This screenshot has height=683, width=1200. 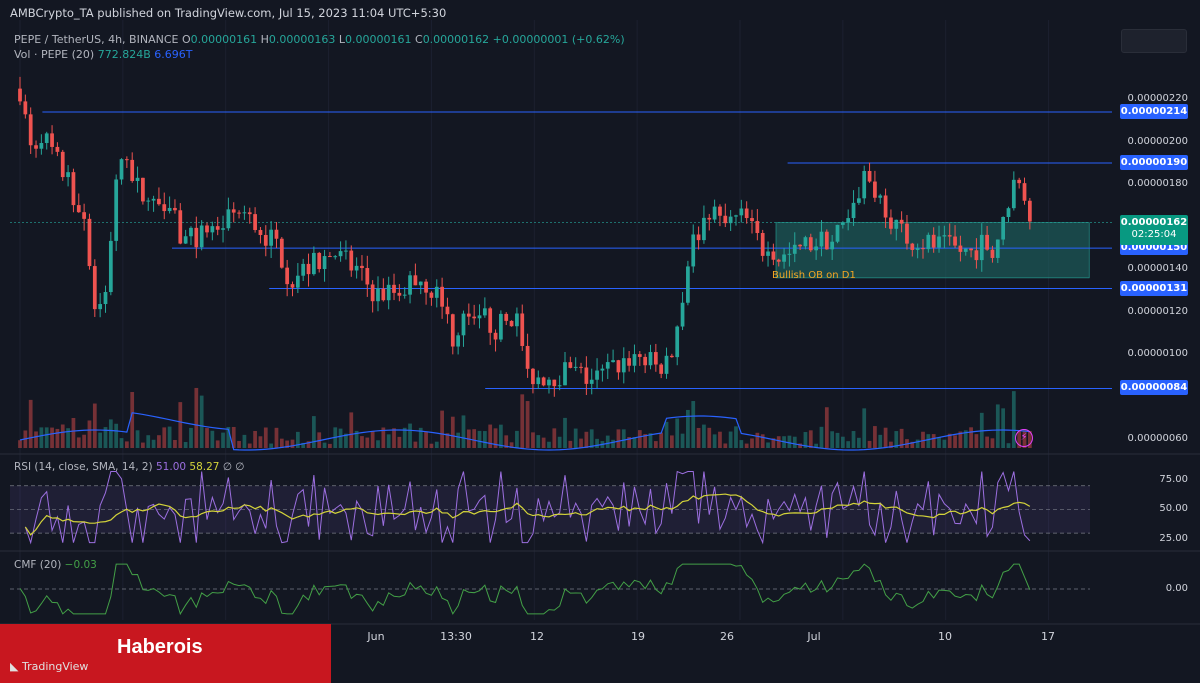 What do you see at coordinates (1157, 311) in the screenshot?
I see `price-tick-label: 0.00000120` at bounding box center [1157, 311].